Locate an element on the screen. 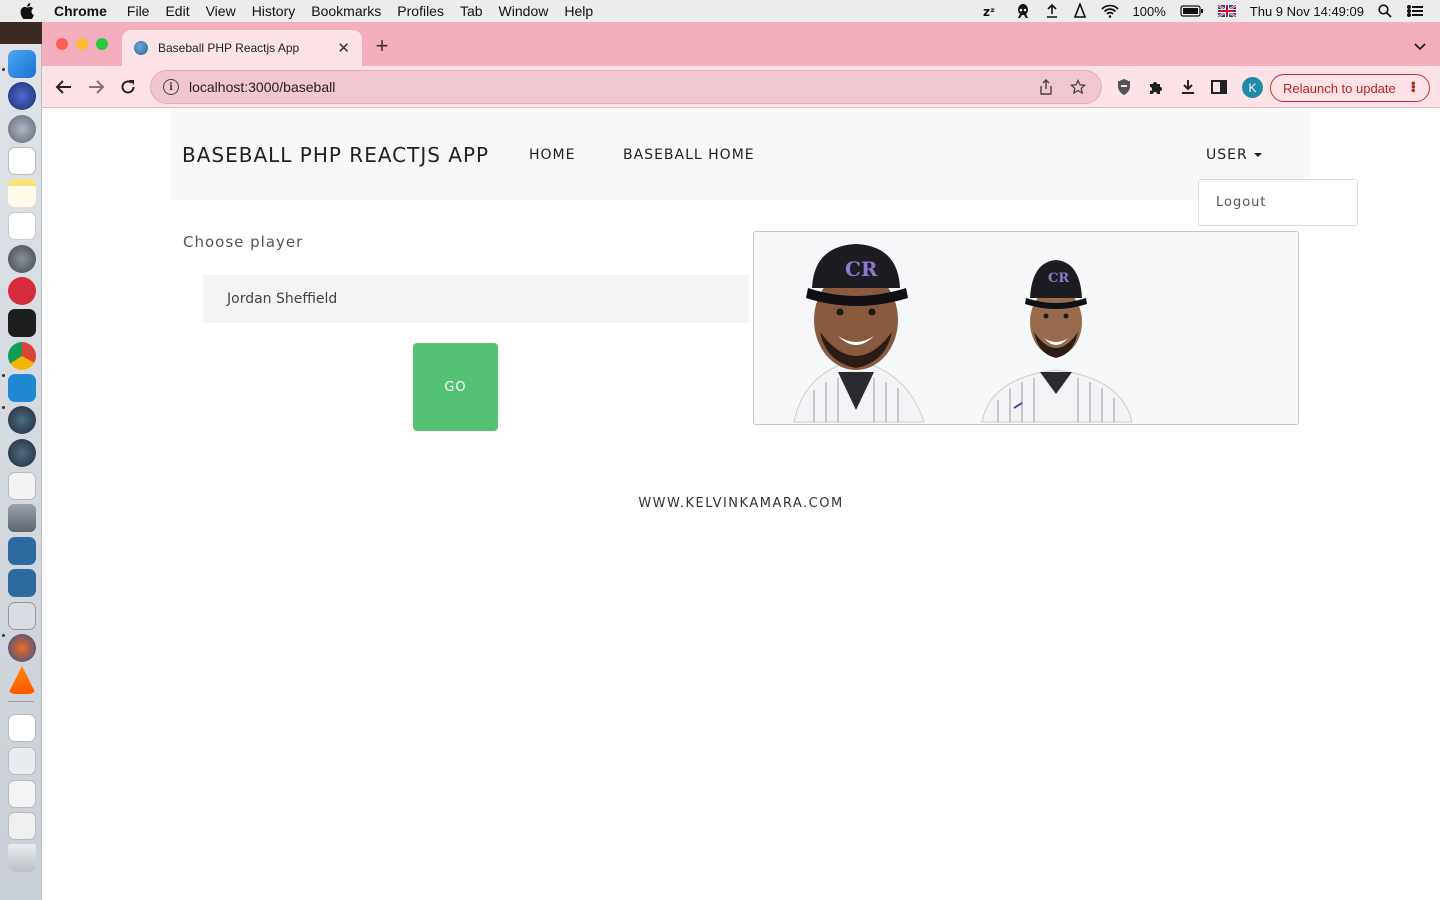 The image size is (1440, 900). profile-avatar: K is located at coordinates (1252, 87).